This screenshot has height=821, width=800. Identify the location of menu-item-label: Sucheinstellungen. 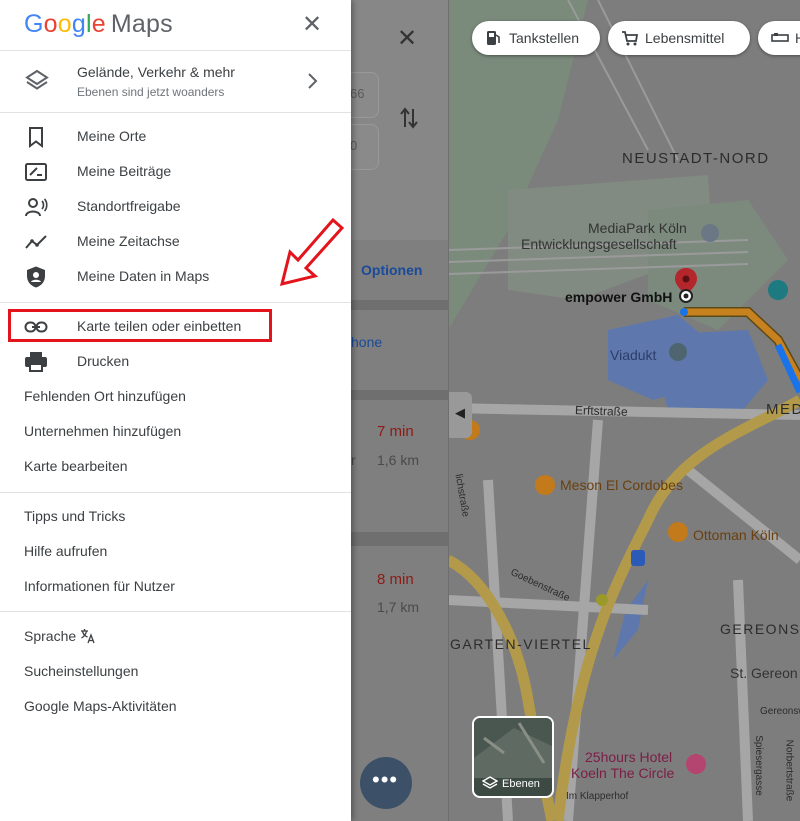
(81, 671).